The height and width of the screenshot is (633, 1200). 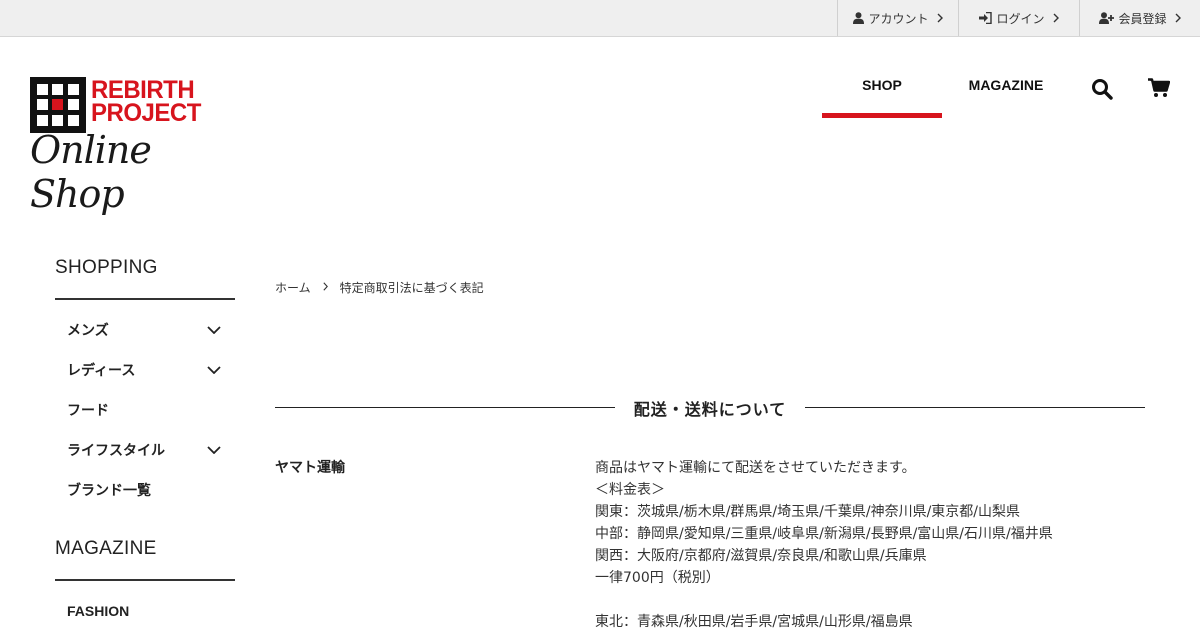 What do you see at coordinates (88, 331) in the screenshot?
I see `sidebar-item-label: メンズ` at bounding box center [88, 331].